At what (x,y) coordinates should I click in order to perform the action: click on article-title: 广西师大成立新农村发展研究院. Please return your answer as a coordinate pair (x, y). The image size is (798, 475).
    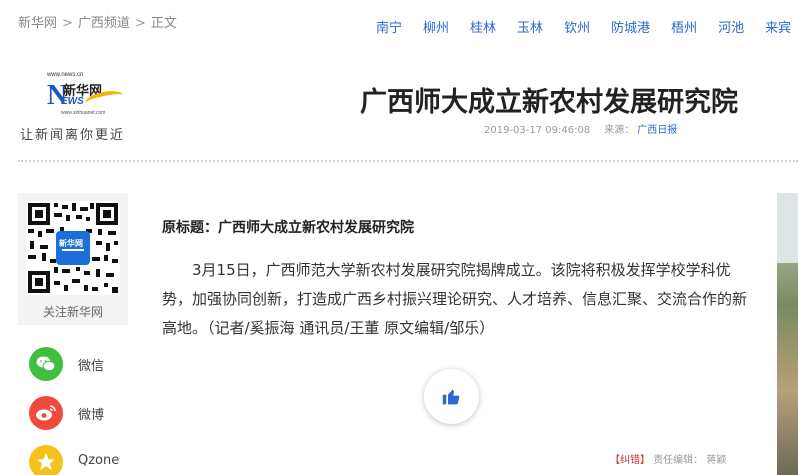
    Looking at the image, I should click on (549, 102).